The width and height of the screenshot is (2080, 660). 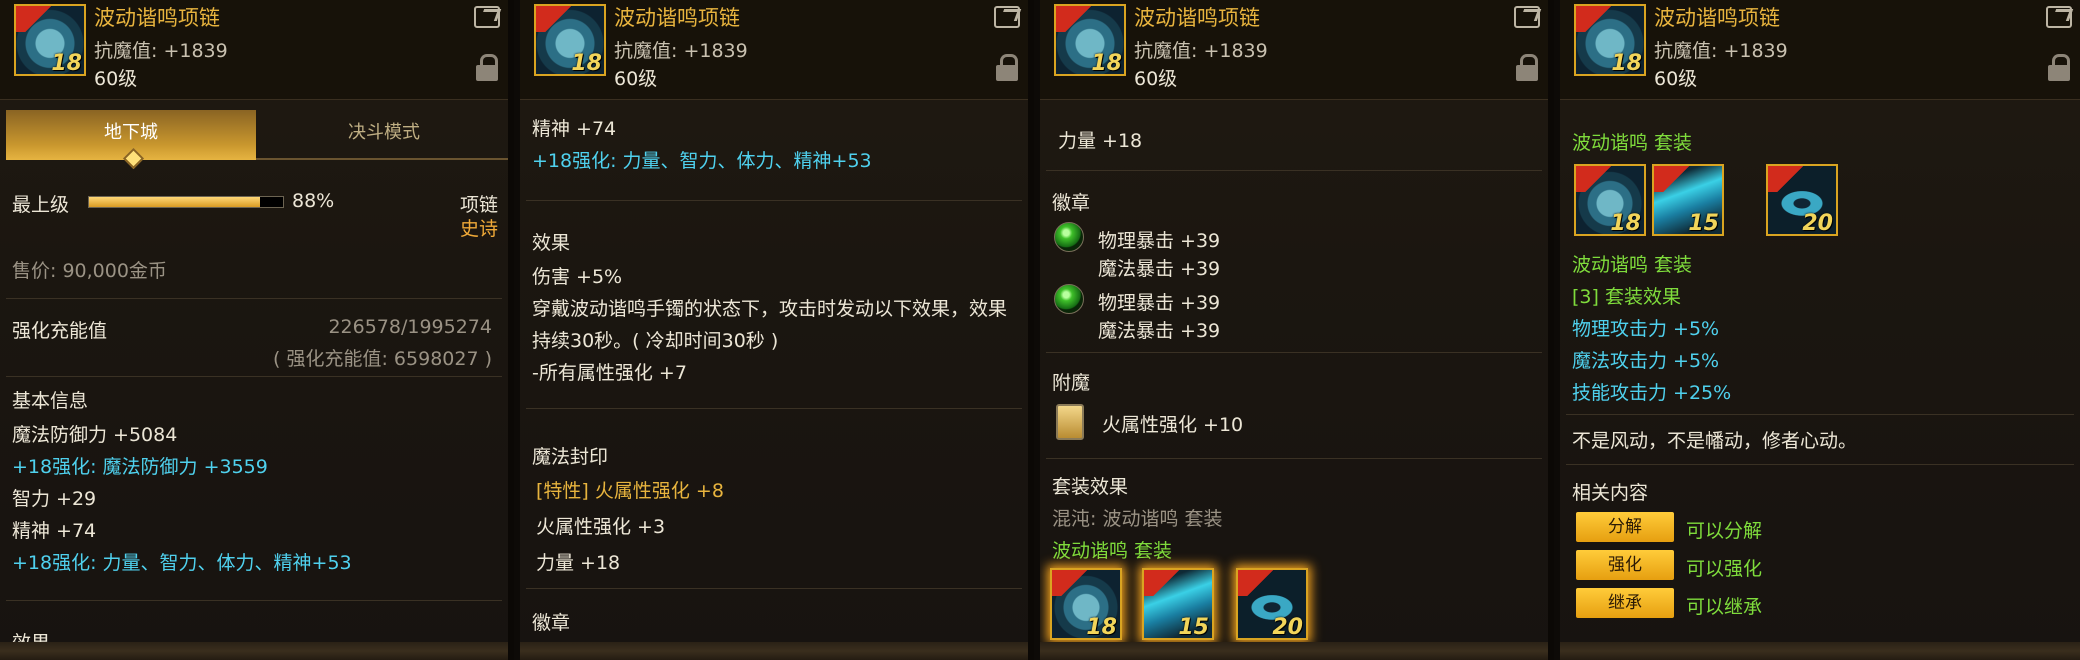 What do you see at coordinates (1100, 141) in the screenshot?
I see `strength: 力量 +18` at bounding box center [1100, 141].